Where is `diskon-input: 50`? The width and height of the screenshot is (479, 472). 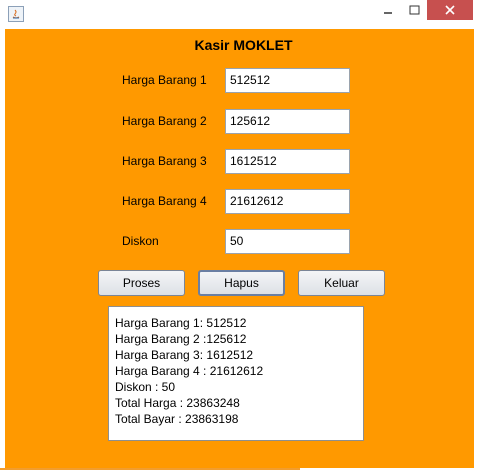 diskon-input: 50 is located at coordinates (287, 241).